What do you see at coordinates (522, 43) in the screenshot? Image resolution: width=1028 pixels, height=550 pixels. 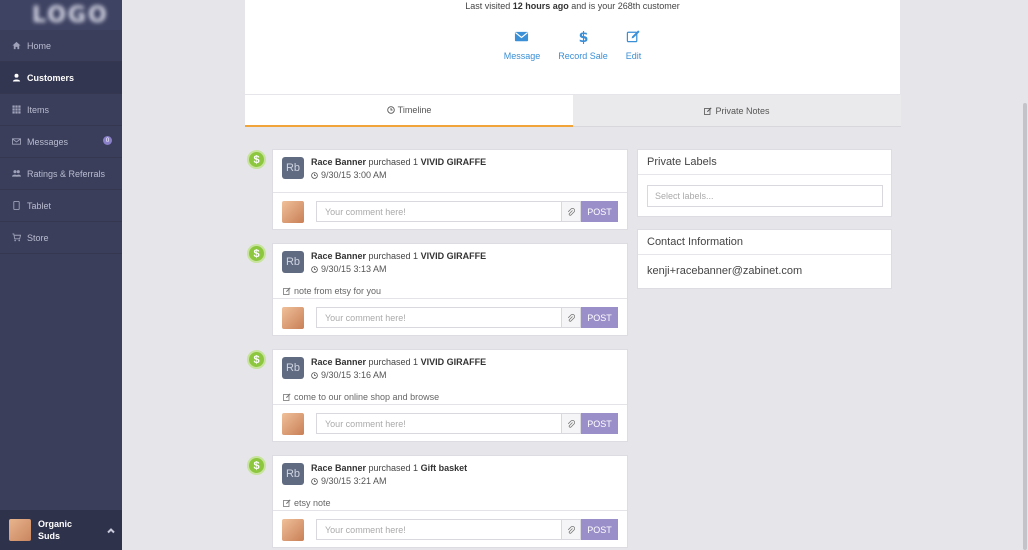 I see `message-button: Message` at bounding box center [522, 43].